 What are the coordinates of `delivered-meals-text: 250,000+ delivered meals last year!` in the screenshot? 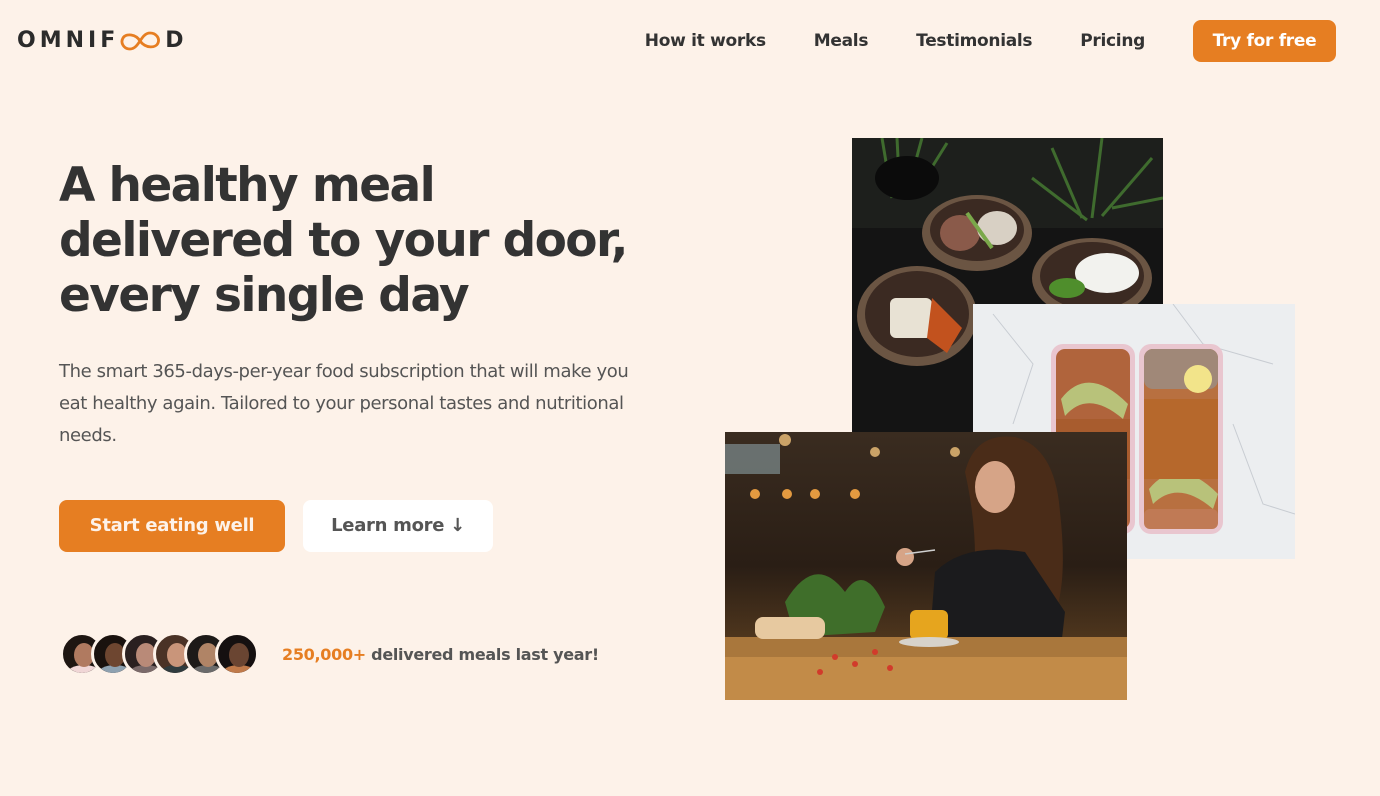 It's located at (440, 654).